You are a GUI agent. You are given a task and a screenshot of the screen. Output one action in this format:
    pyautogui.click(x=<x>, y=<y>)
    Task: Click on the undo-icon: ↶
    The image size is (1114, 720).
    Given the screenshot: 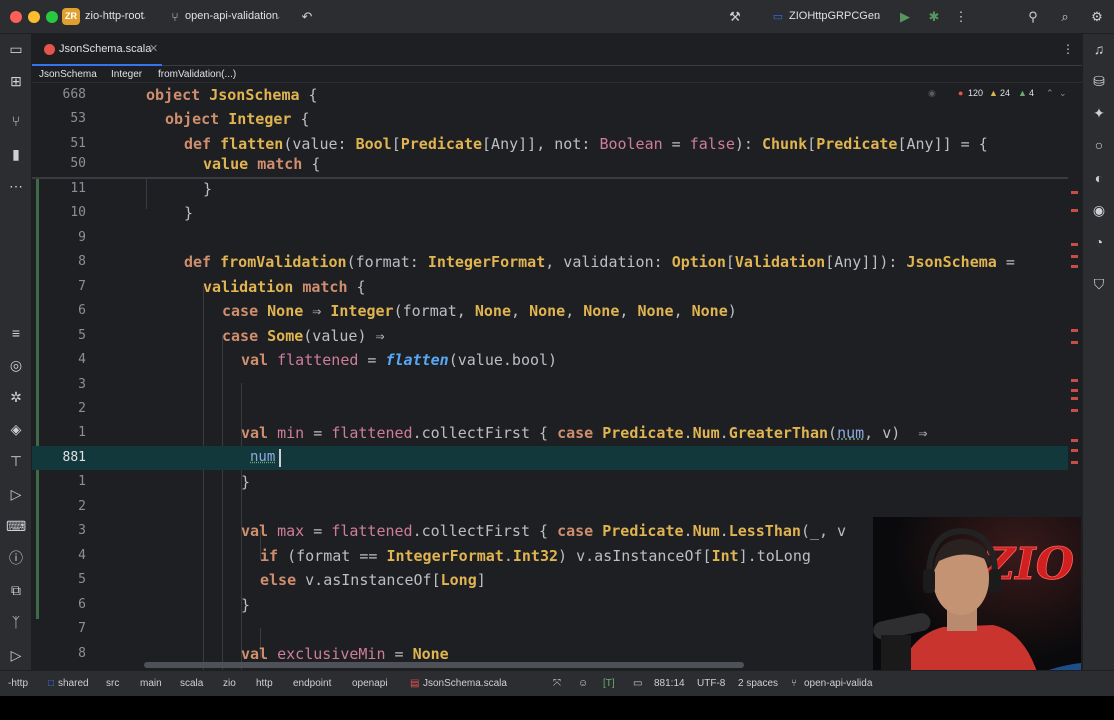 What is the action you would take?
    pyautogui.click(x=307, y=17)
    